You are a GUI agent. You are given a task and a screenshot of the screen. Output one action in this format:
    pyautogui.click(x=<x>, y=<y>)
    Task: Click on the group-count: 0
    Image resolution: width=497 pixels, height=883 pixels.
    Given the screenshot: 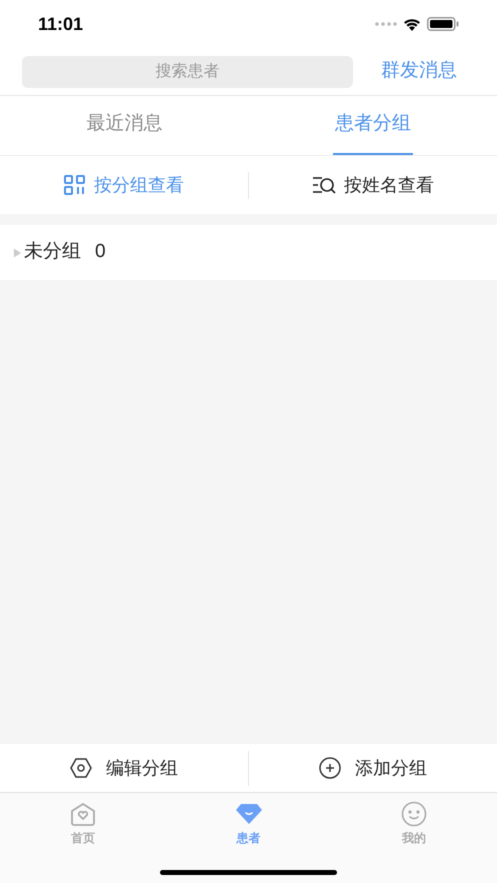 What is the action you would take?
    pyautogui.click(x=100, y=252)
    